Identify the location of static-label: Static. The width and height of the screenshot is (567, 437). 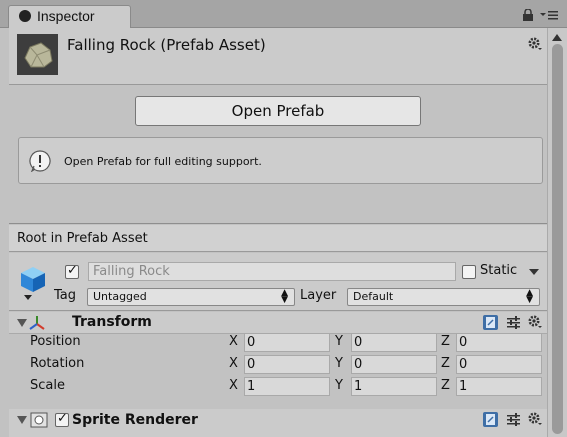
(499, 270).